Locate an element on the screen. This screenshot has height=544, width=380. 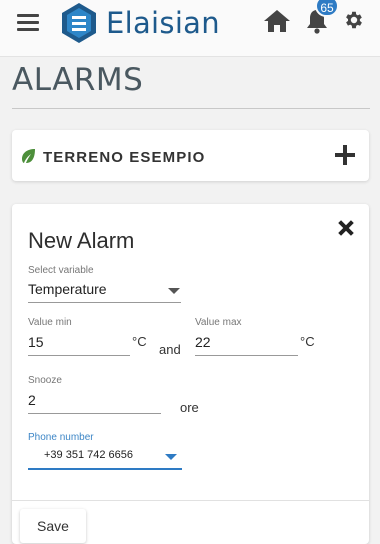
phone-number-label: Phone number is located at coordinates (61, 437).